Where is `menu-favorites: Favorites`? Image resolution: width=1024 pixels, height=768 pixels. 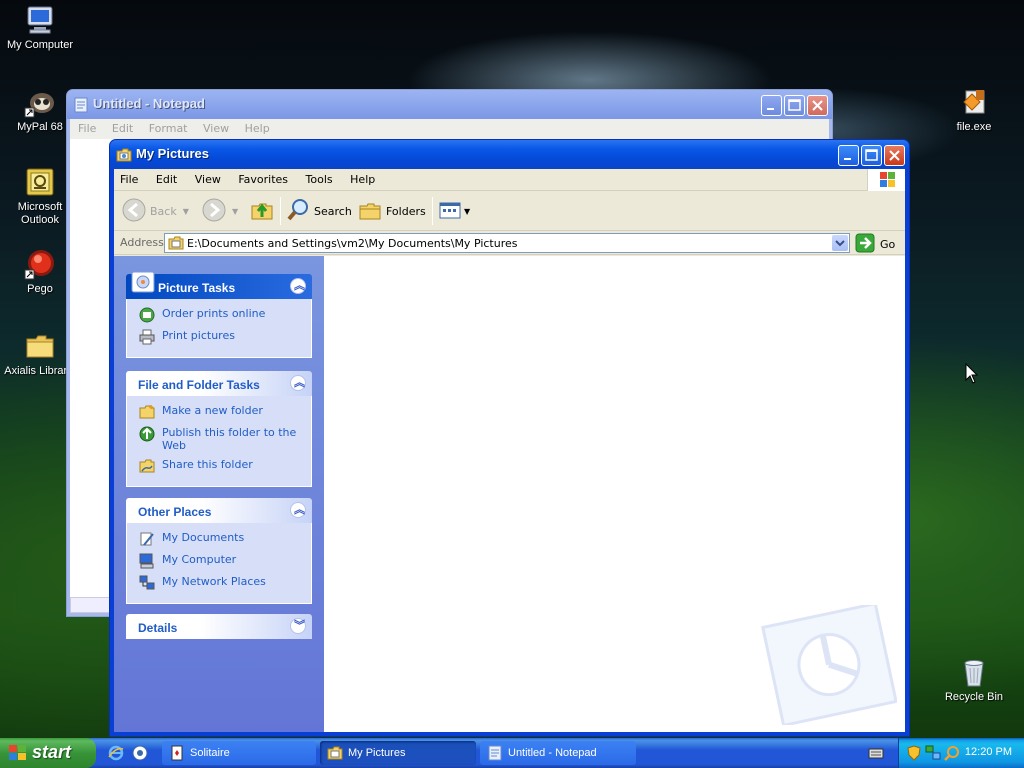
menu-favorites: Favorites is located at coordinates (263, 179).